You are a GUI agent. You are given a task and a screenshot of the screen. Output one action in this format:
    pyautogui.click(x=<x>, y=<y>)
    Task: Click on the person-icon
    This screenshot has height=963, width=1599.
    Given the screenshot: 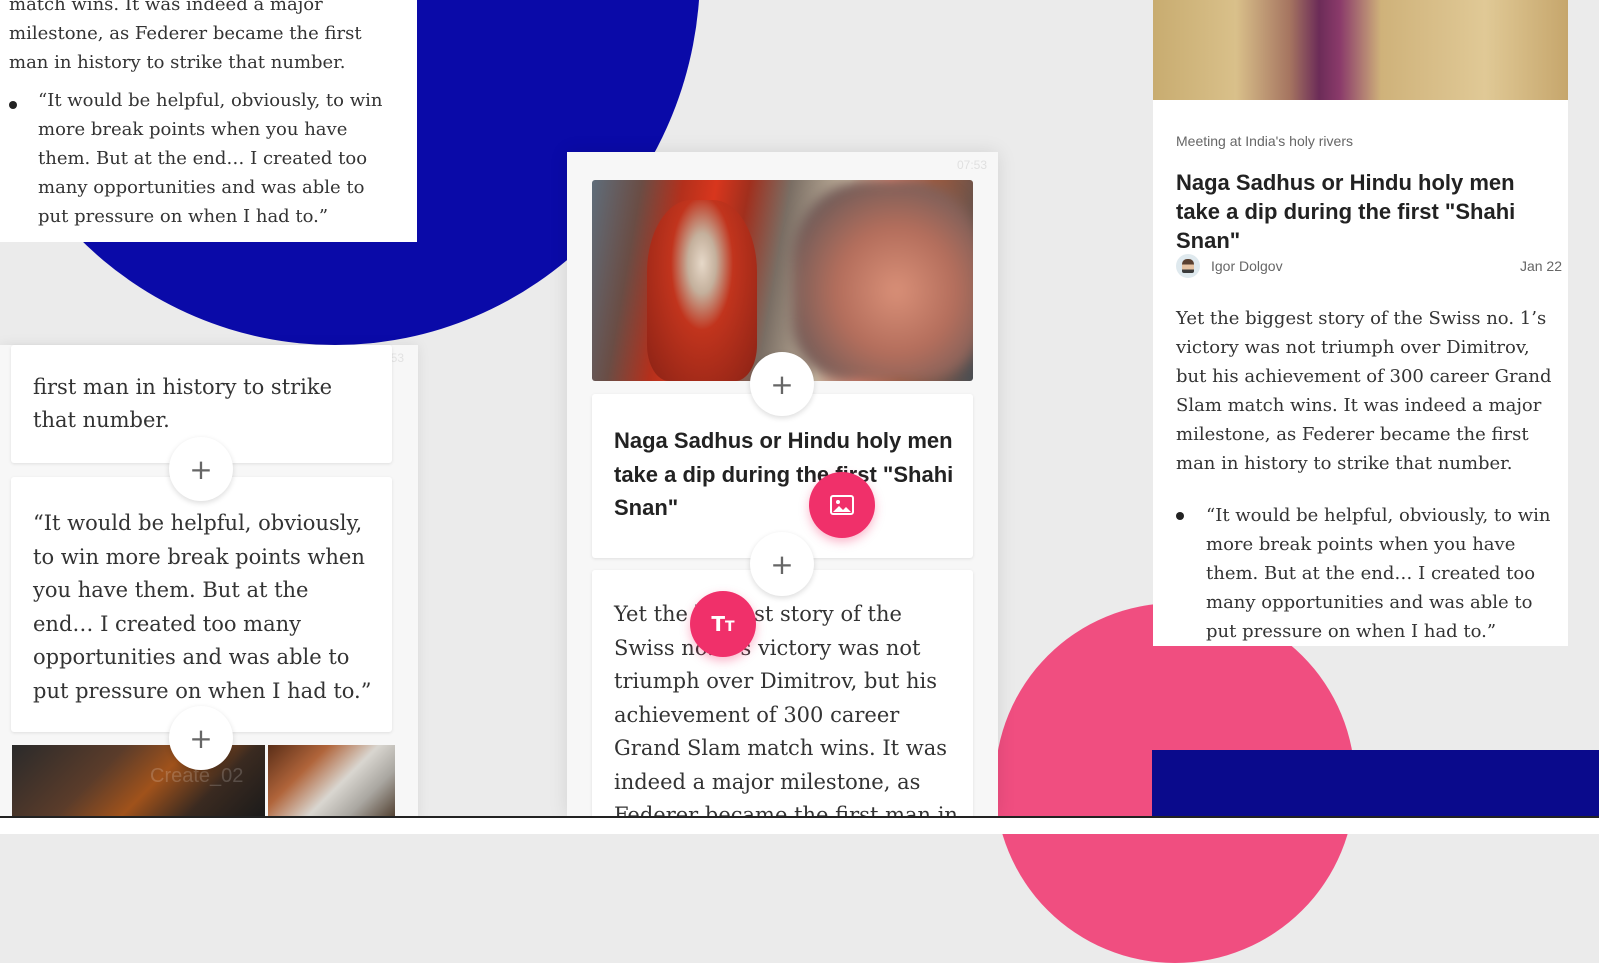 What is the action you would take?
    pyautogui.click(x=1188, y=266)
    